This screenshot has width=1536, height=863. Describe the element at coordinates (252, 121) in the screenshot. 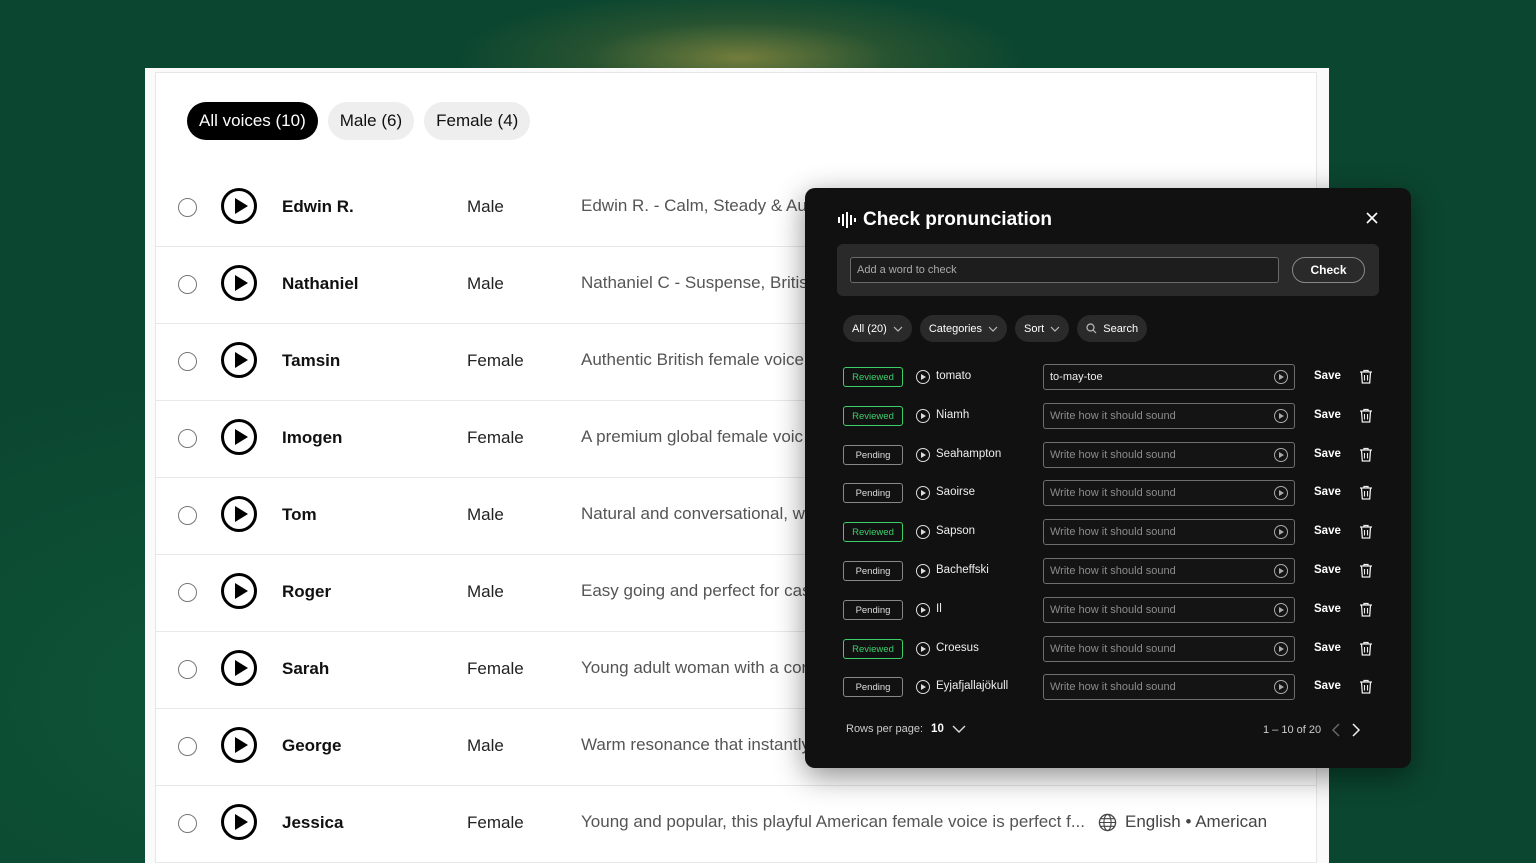

I see `tab-all-voices: All voices (10)` at that location.